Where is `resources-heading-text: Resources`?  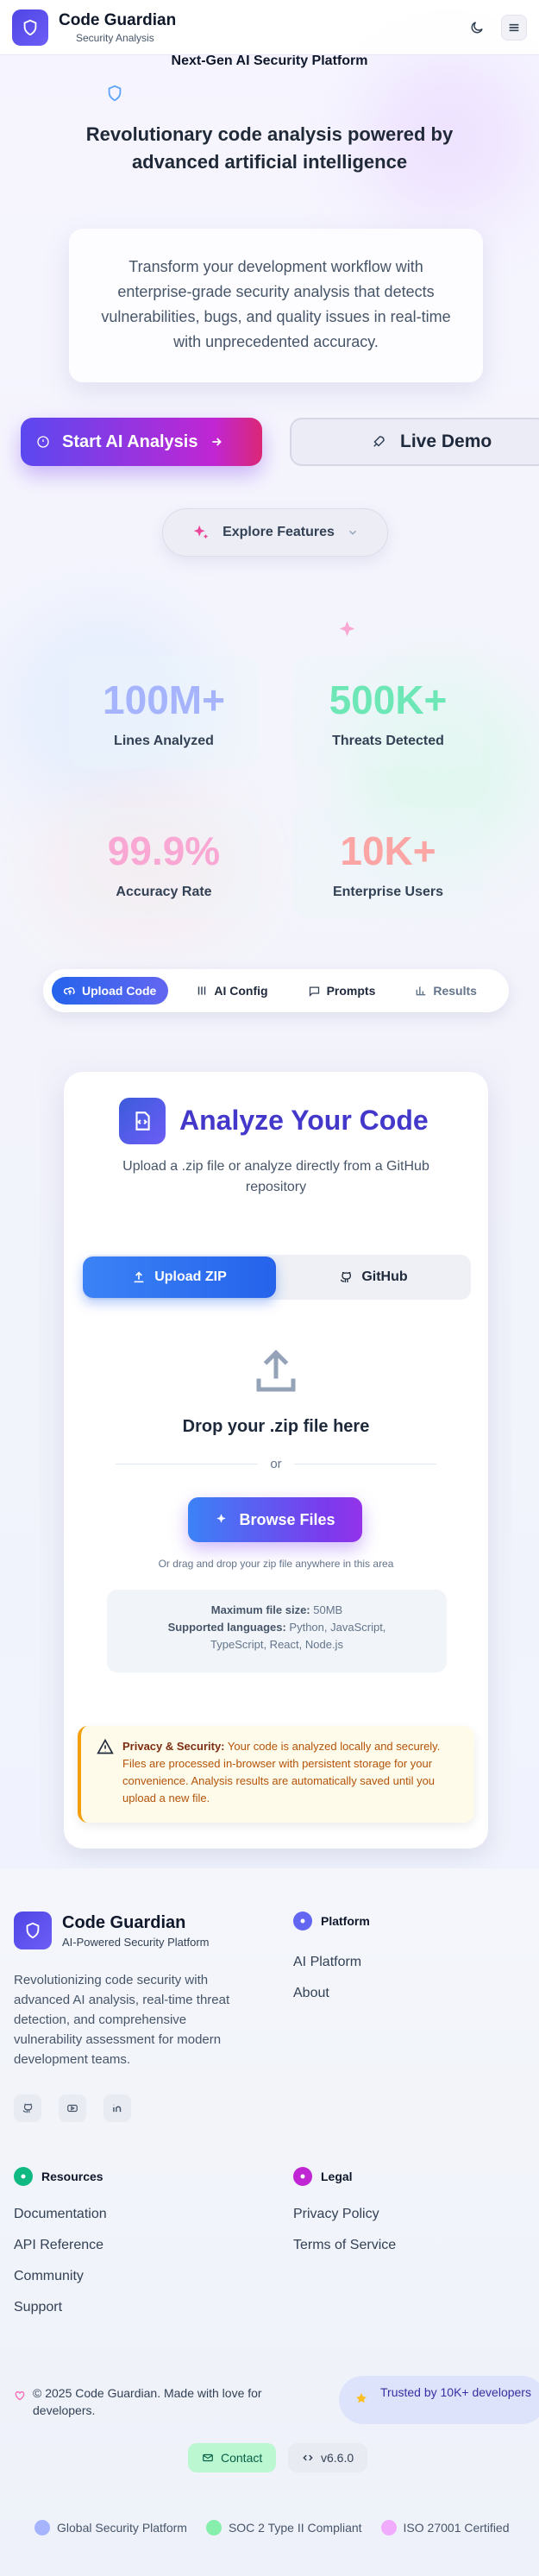
resources-heading-text: Resources is located at coordinates (72, 2176).